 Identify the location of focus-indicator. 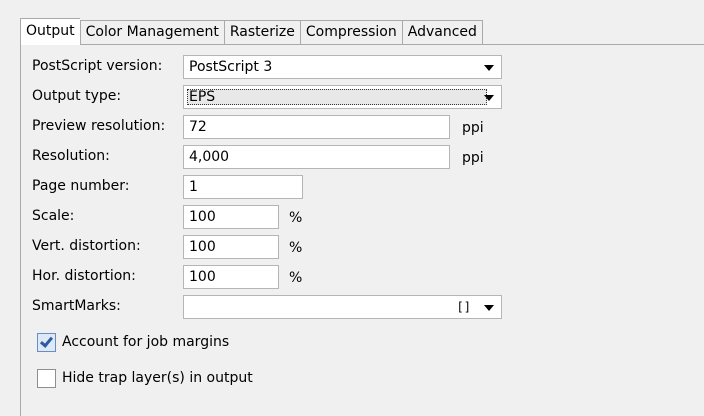
(337, 97).